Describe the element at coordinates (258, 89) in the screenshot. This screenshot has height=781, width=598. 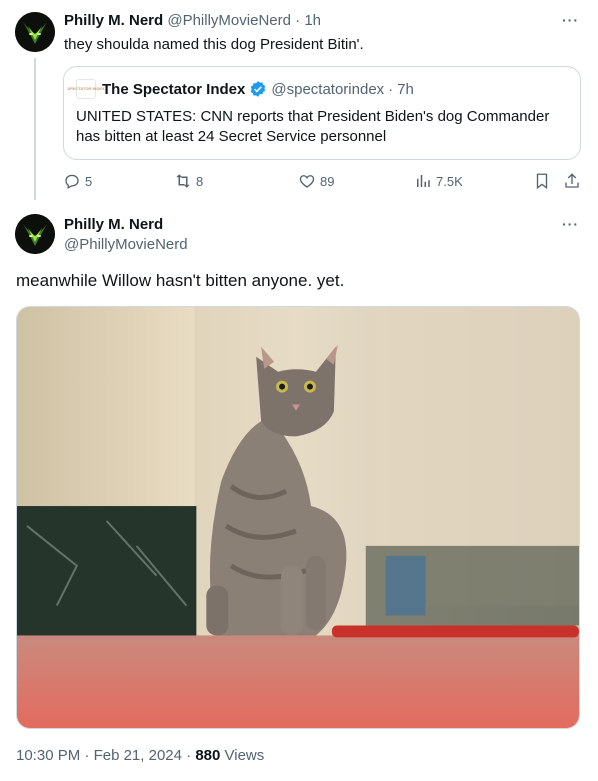
I see `verified-badge-icon` at that location.